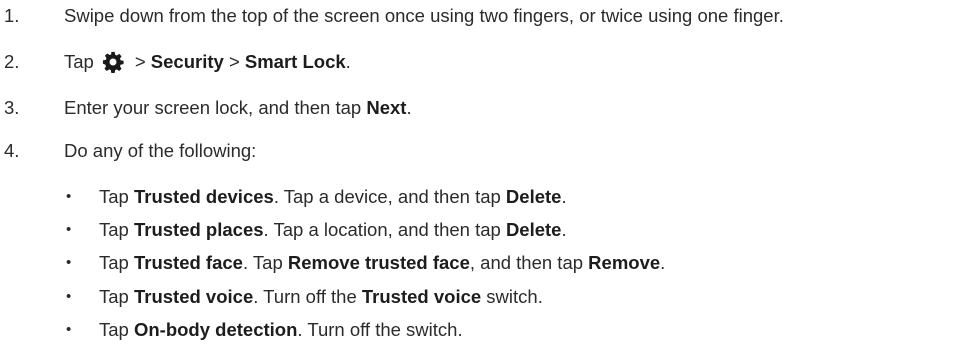 Image resolution: width=953 pixels, height=354 pixels. I want to click on bold-term: Remove trusted face, so click(378, 262).